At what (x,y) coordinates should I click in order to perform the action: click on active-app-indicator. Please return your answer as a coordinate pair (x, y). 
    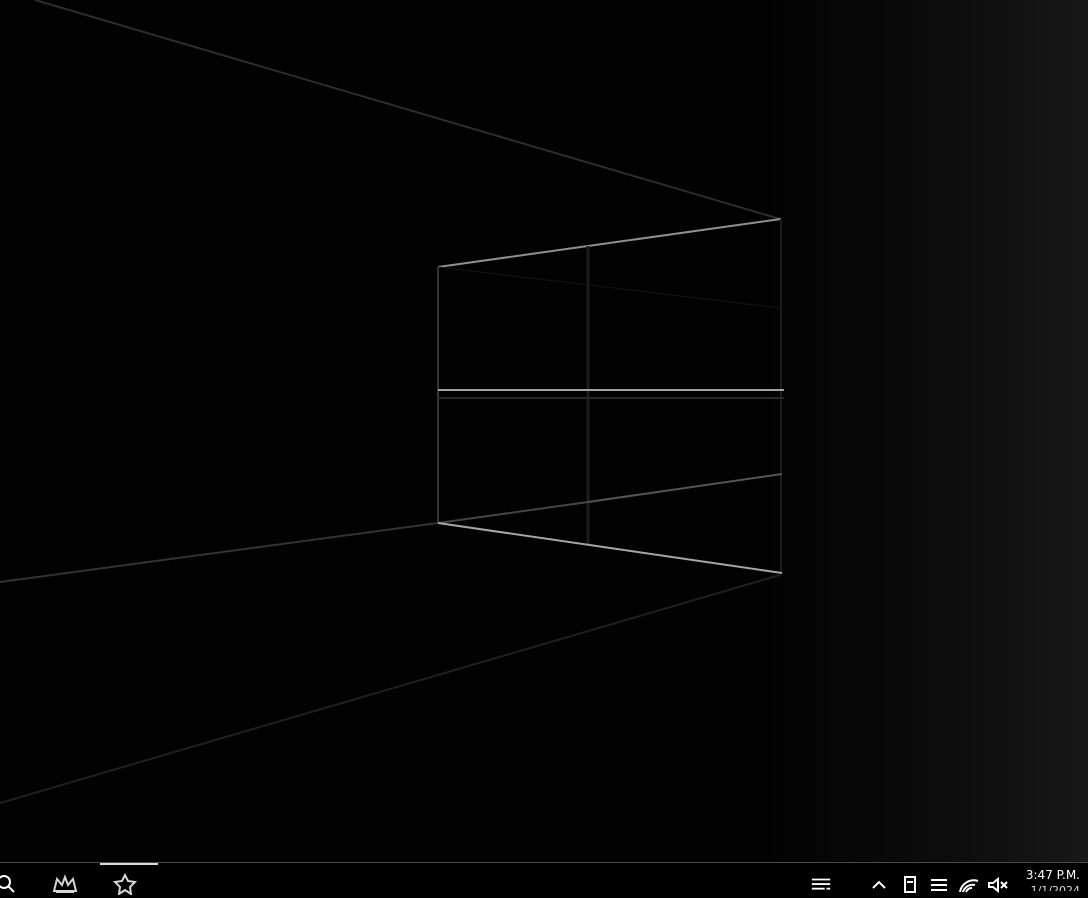
    Looking at the image, I should click on (129, 864).